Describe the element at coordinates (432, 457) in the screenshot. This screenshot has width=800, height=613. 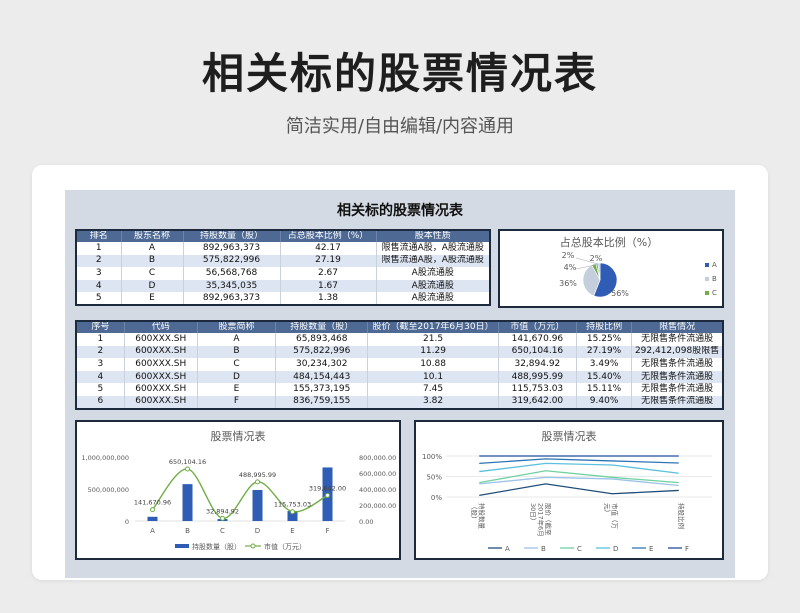
I see `y-tick-label: 100%` at that location.